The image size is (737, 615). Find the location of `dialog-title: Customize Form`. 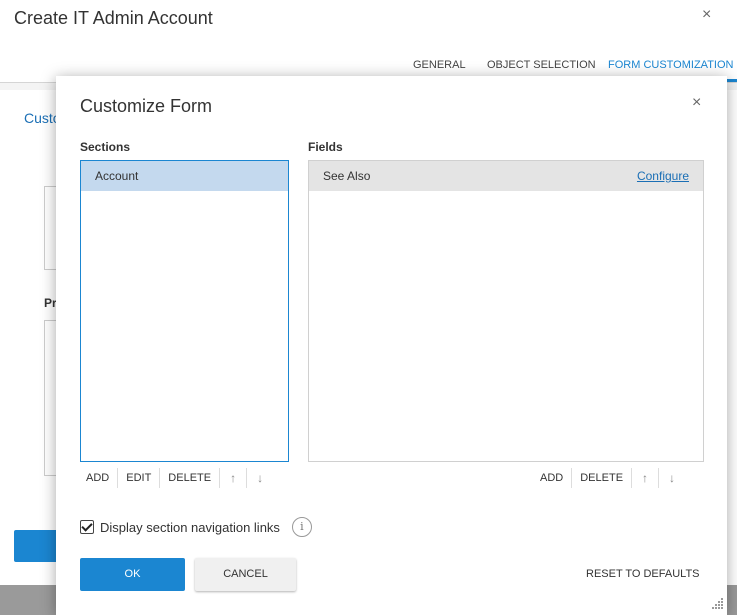

dialog-title: Customize Form is located at coordinates (146, 106).